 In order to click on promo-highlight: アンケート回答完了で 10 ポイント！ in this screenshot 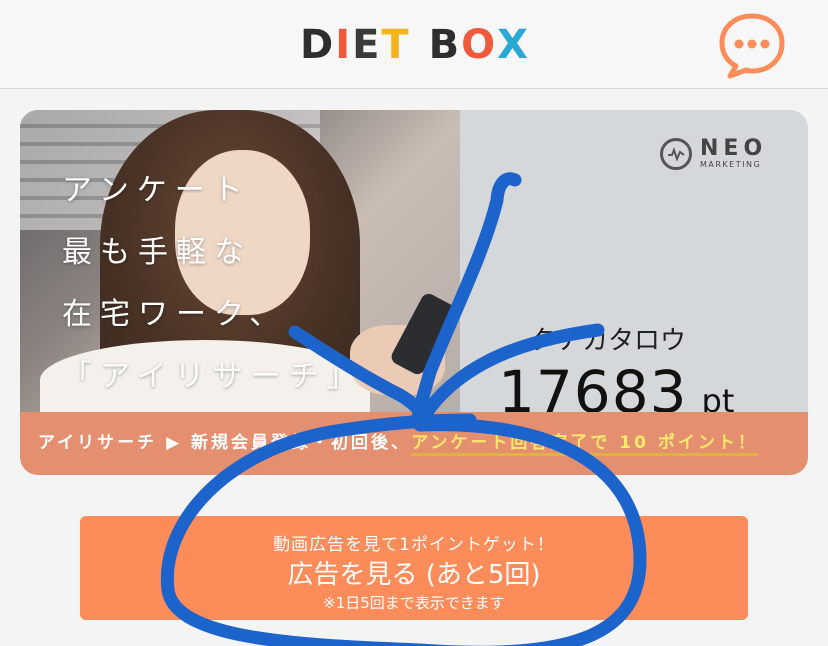, I will do `click(584, 444)`.